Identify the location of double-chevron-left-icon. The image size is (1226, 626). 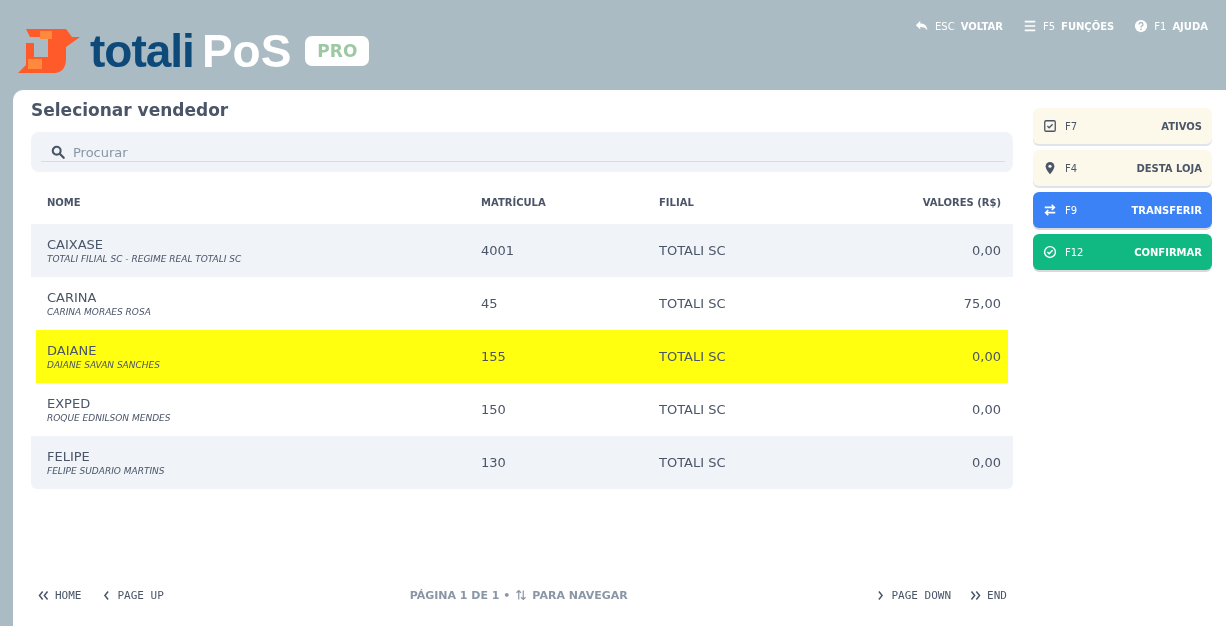
(43, 595).